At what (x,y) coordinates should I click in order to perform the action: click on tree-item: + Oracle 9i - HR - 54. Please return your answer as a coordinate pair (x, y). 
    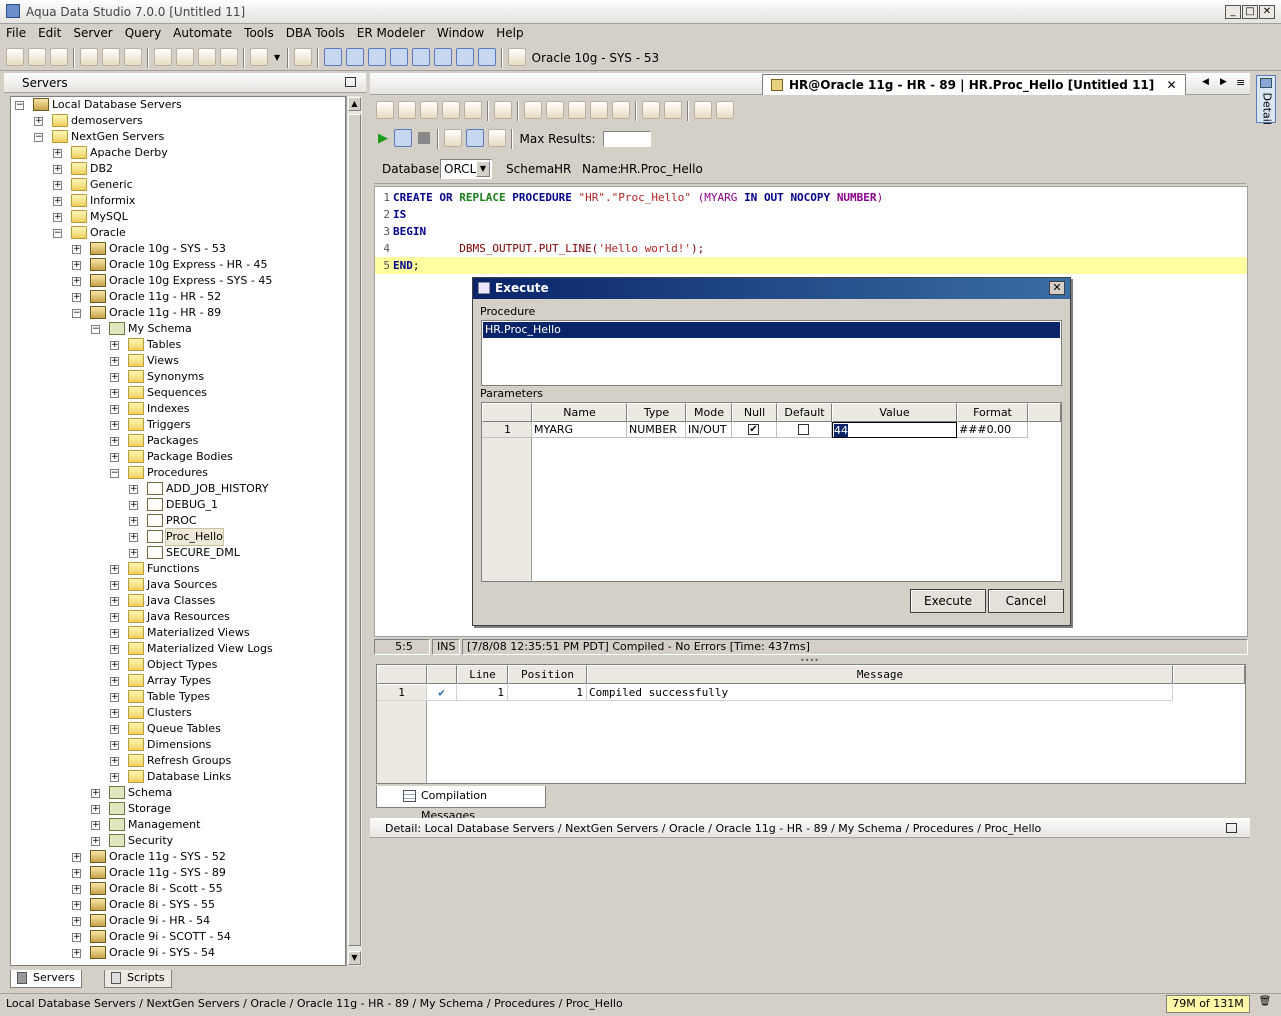
    Looking at the image, I should click on (206, 921).